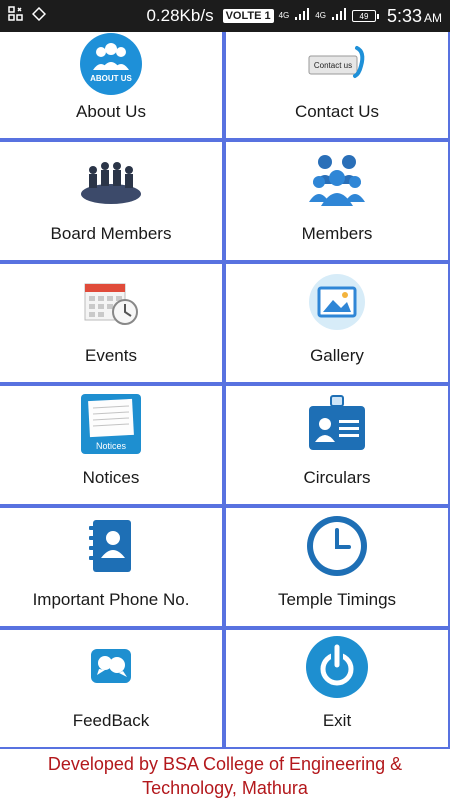 Image resolution: width=450 pixels, height=800 pixels. Describe the element at coordinates (302, 16) in the screenshot. I see `signal-icon` at that location.